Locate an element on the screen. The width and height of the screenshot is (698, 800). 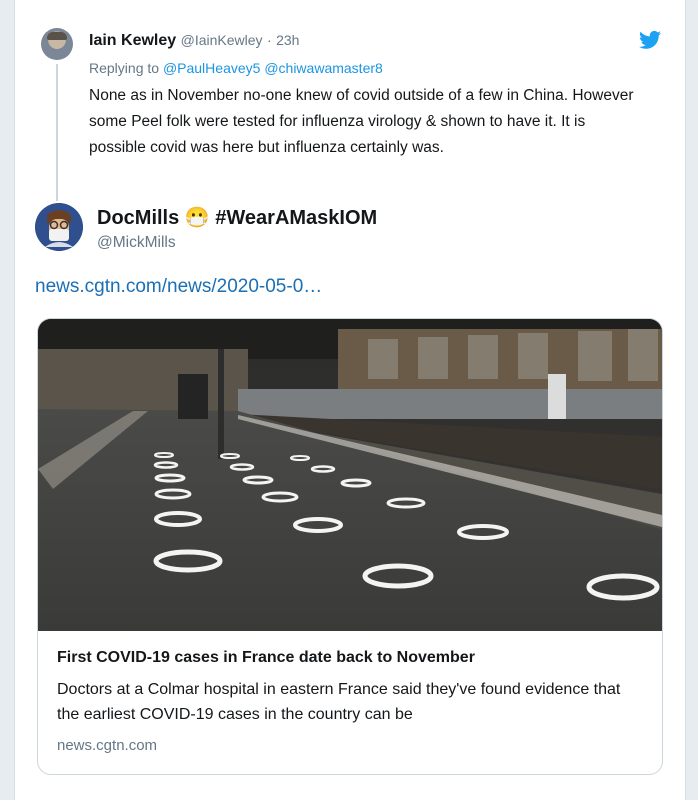
replying-prefix: Replying to is located at coordinates (124, 68).